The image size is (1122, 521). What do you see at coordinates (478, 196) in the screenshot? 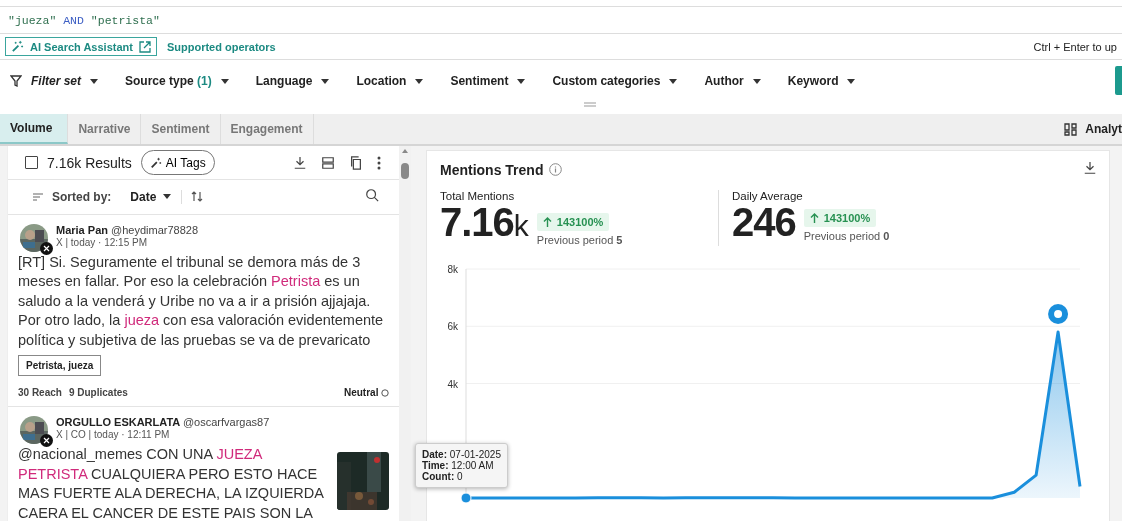
I see `stat-label: Total Mentions` at bounding box center [478, 196].